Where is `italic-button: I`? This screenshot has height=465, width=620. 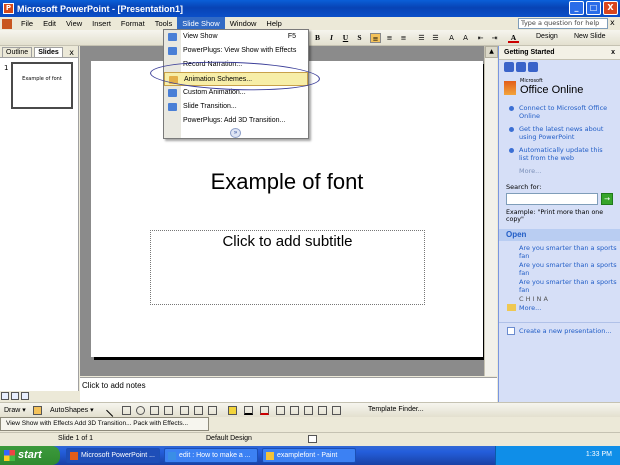
italic-button: I is located at coordinates (331, 38).